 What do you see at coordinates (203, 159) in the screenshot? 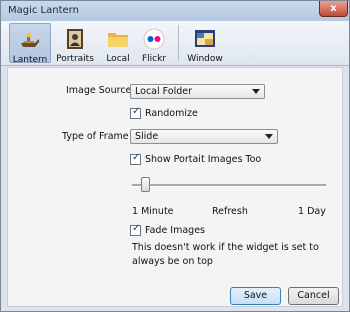
I see `show-portrait-label: Show Portait Images Too` at bounding box center [203, 159].